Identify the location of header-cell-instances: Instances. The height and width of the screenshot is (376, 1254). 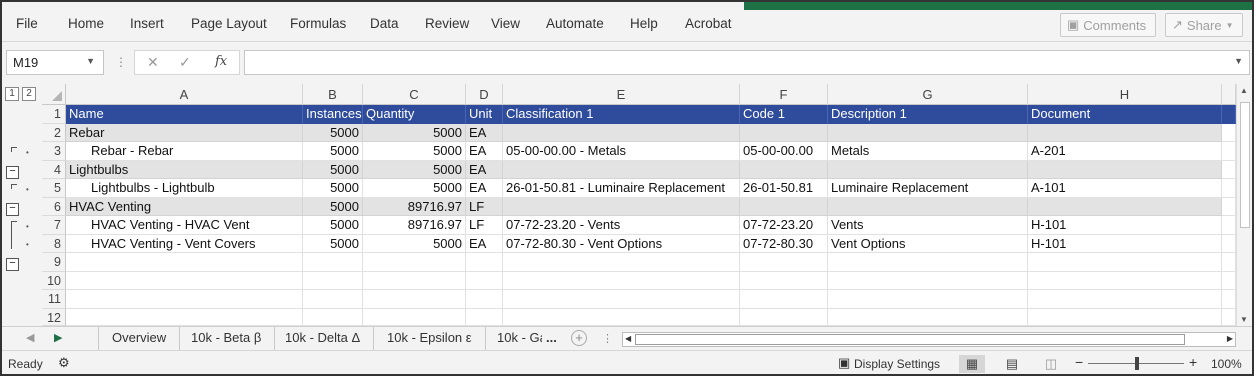
(333, 114).